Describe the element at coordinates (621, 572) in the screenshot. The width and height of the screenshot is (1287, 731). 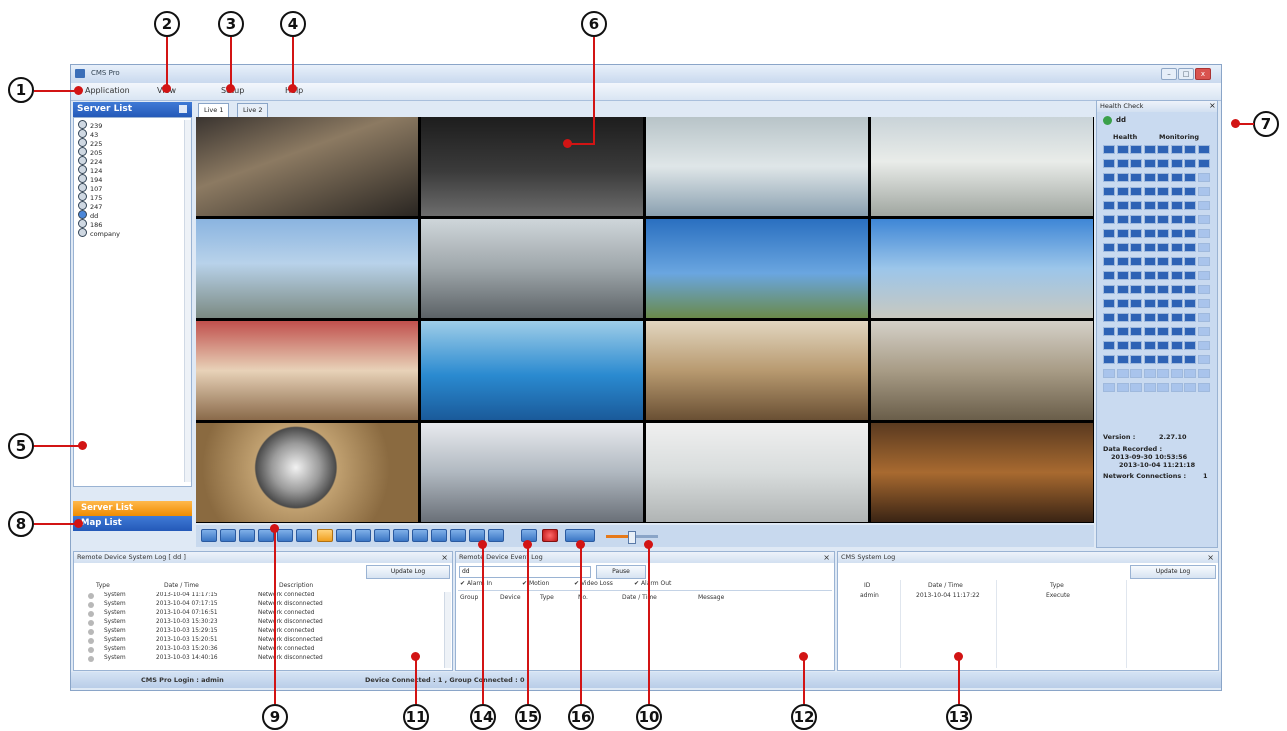
I see `pause-button: Pause` at that location.